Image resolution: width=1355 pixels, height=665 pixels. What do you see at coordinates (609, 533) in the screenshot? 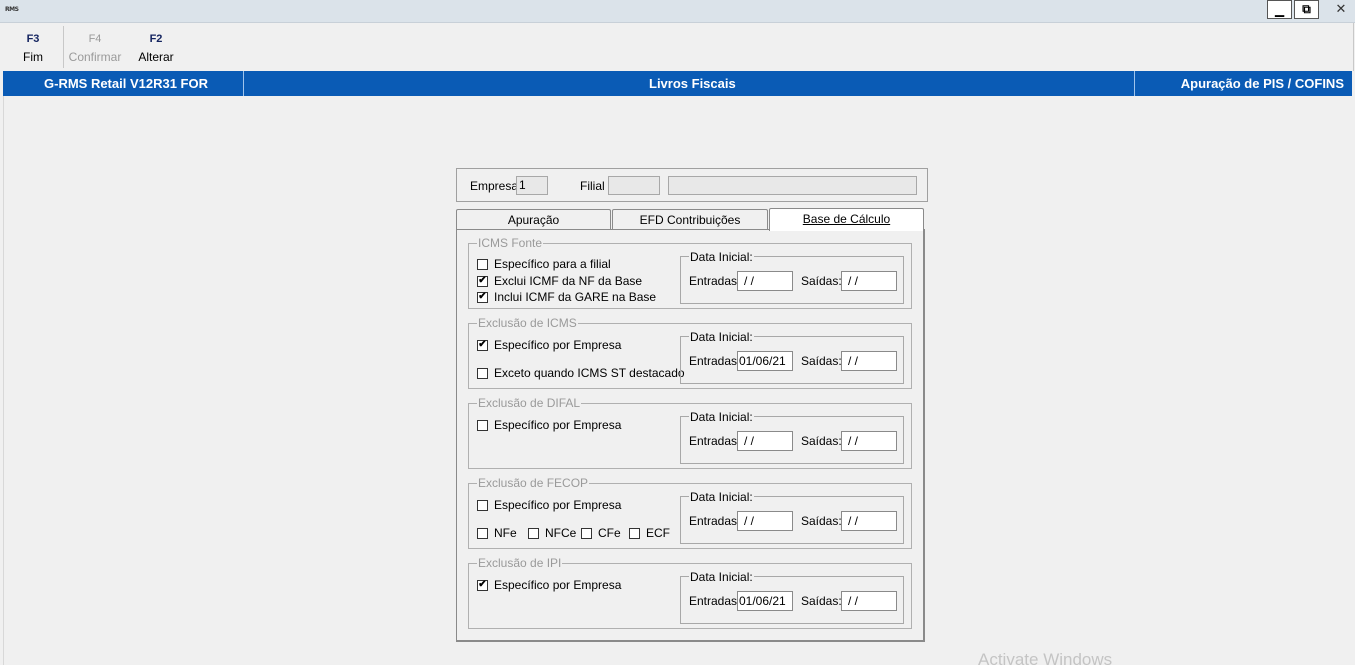
I see `checkbox-label: CFe` at bounding box center [609, 533].